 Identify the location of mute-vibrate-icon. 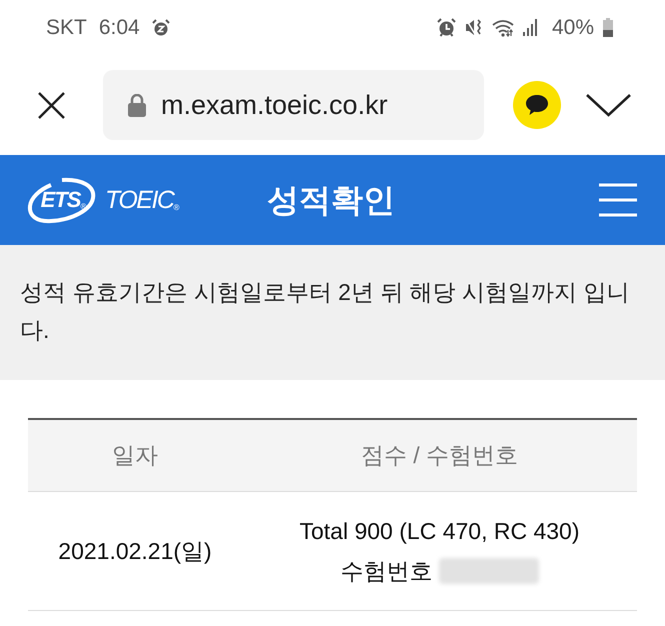
(473, 27).